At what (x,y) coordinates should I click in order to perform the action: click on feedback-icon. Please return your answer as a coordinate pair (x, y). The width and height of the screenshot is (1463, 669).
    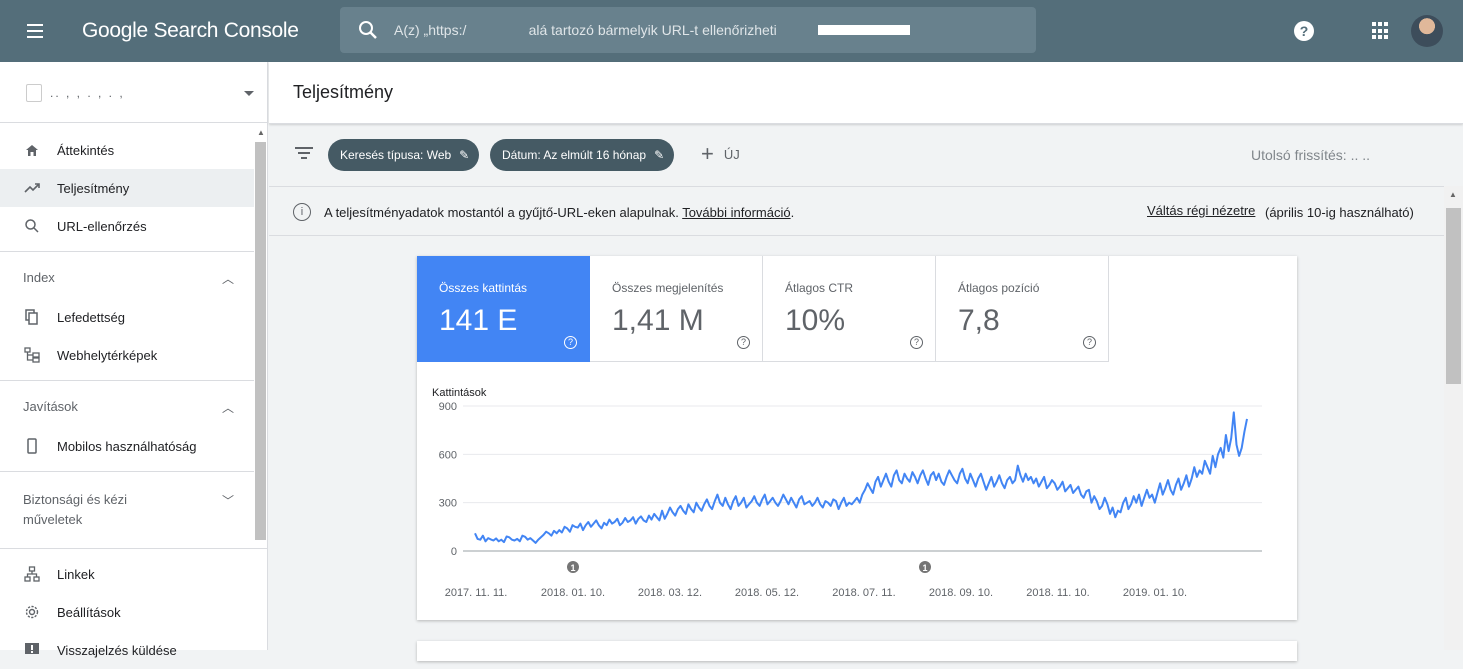
    Looking at the image, I should click on (32, 650).